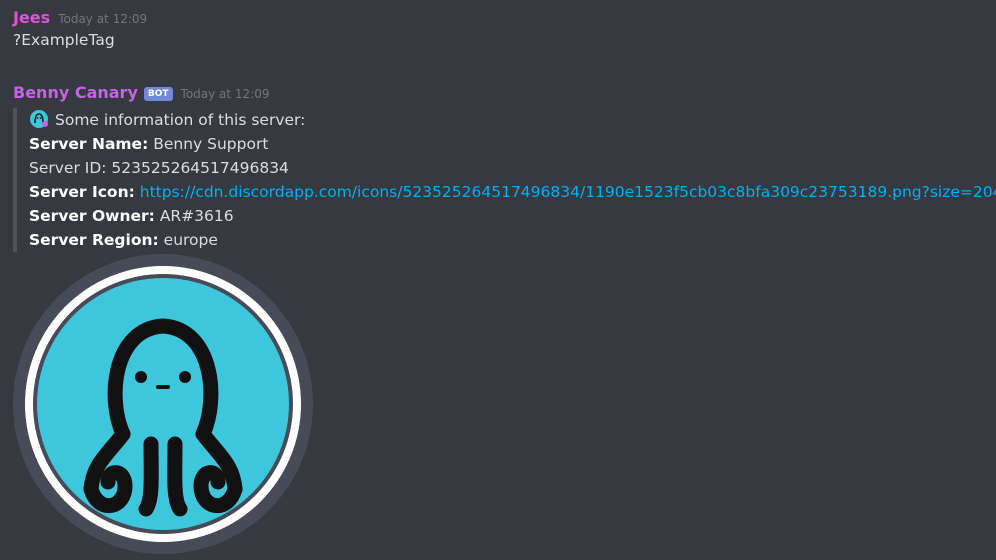  I want to click on server-owner-line: Server Owner: AR#3616, so click(511, 216).